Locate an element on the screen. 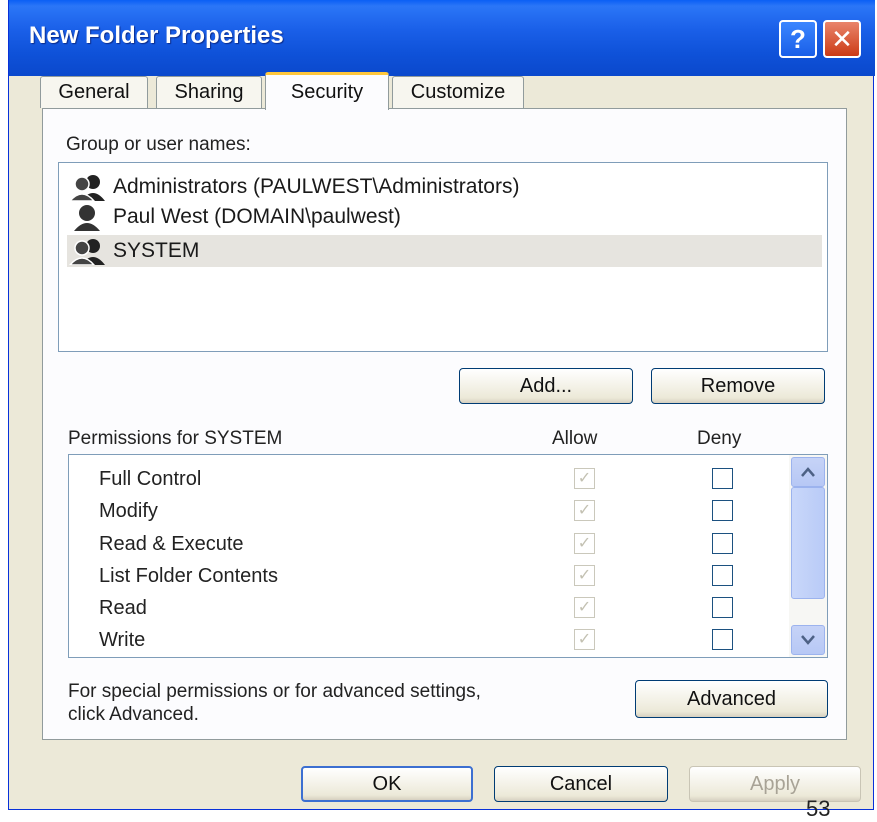 The width and height of the screenshot is (877, 822). permission-row: Full Control ✓ is located at coordinates (427, 479).